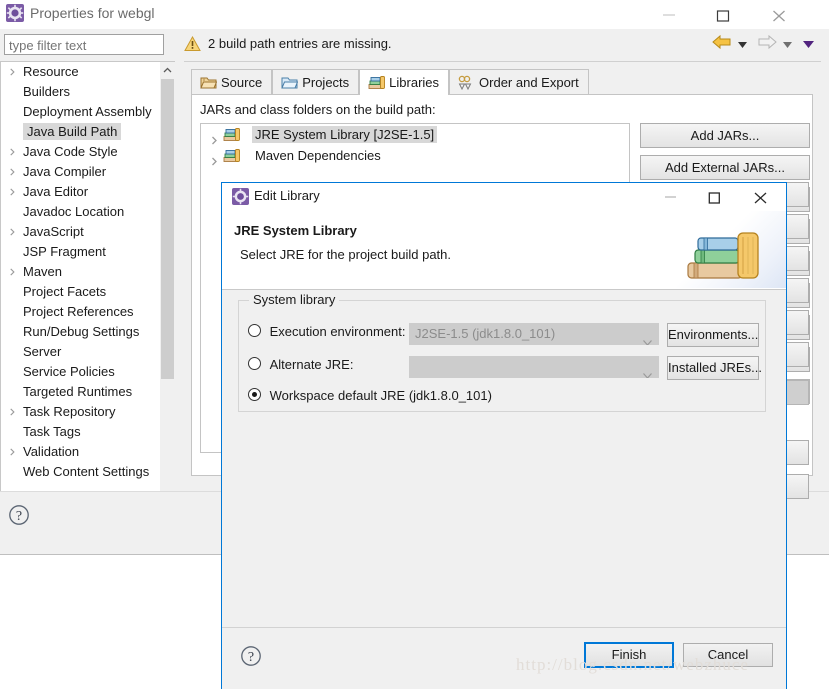  I want to click on sidebar-item-label: JSP Fragment, so click(64, 251).